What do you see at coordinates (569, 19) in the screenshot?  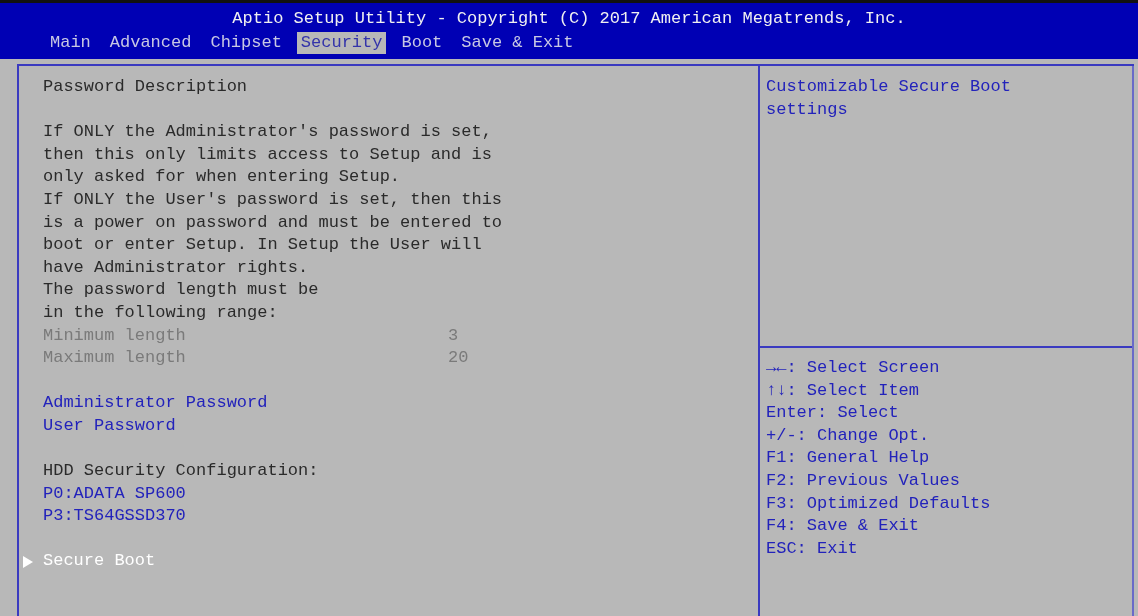 I see `window-title: Aptio Setup Utility - Copyright (C) 2017 American Megatrends, Inc.` at bounding box center [569, 19].